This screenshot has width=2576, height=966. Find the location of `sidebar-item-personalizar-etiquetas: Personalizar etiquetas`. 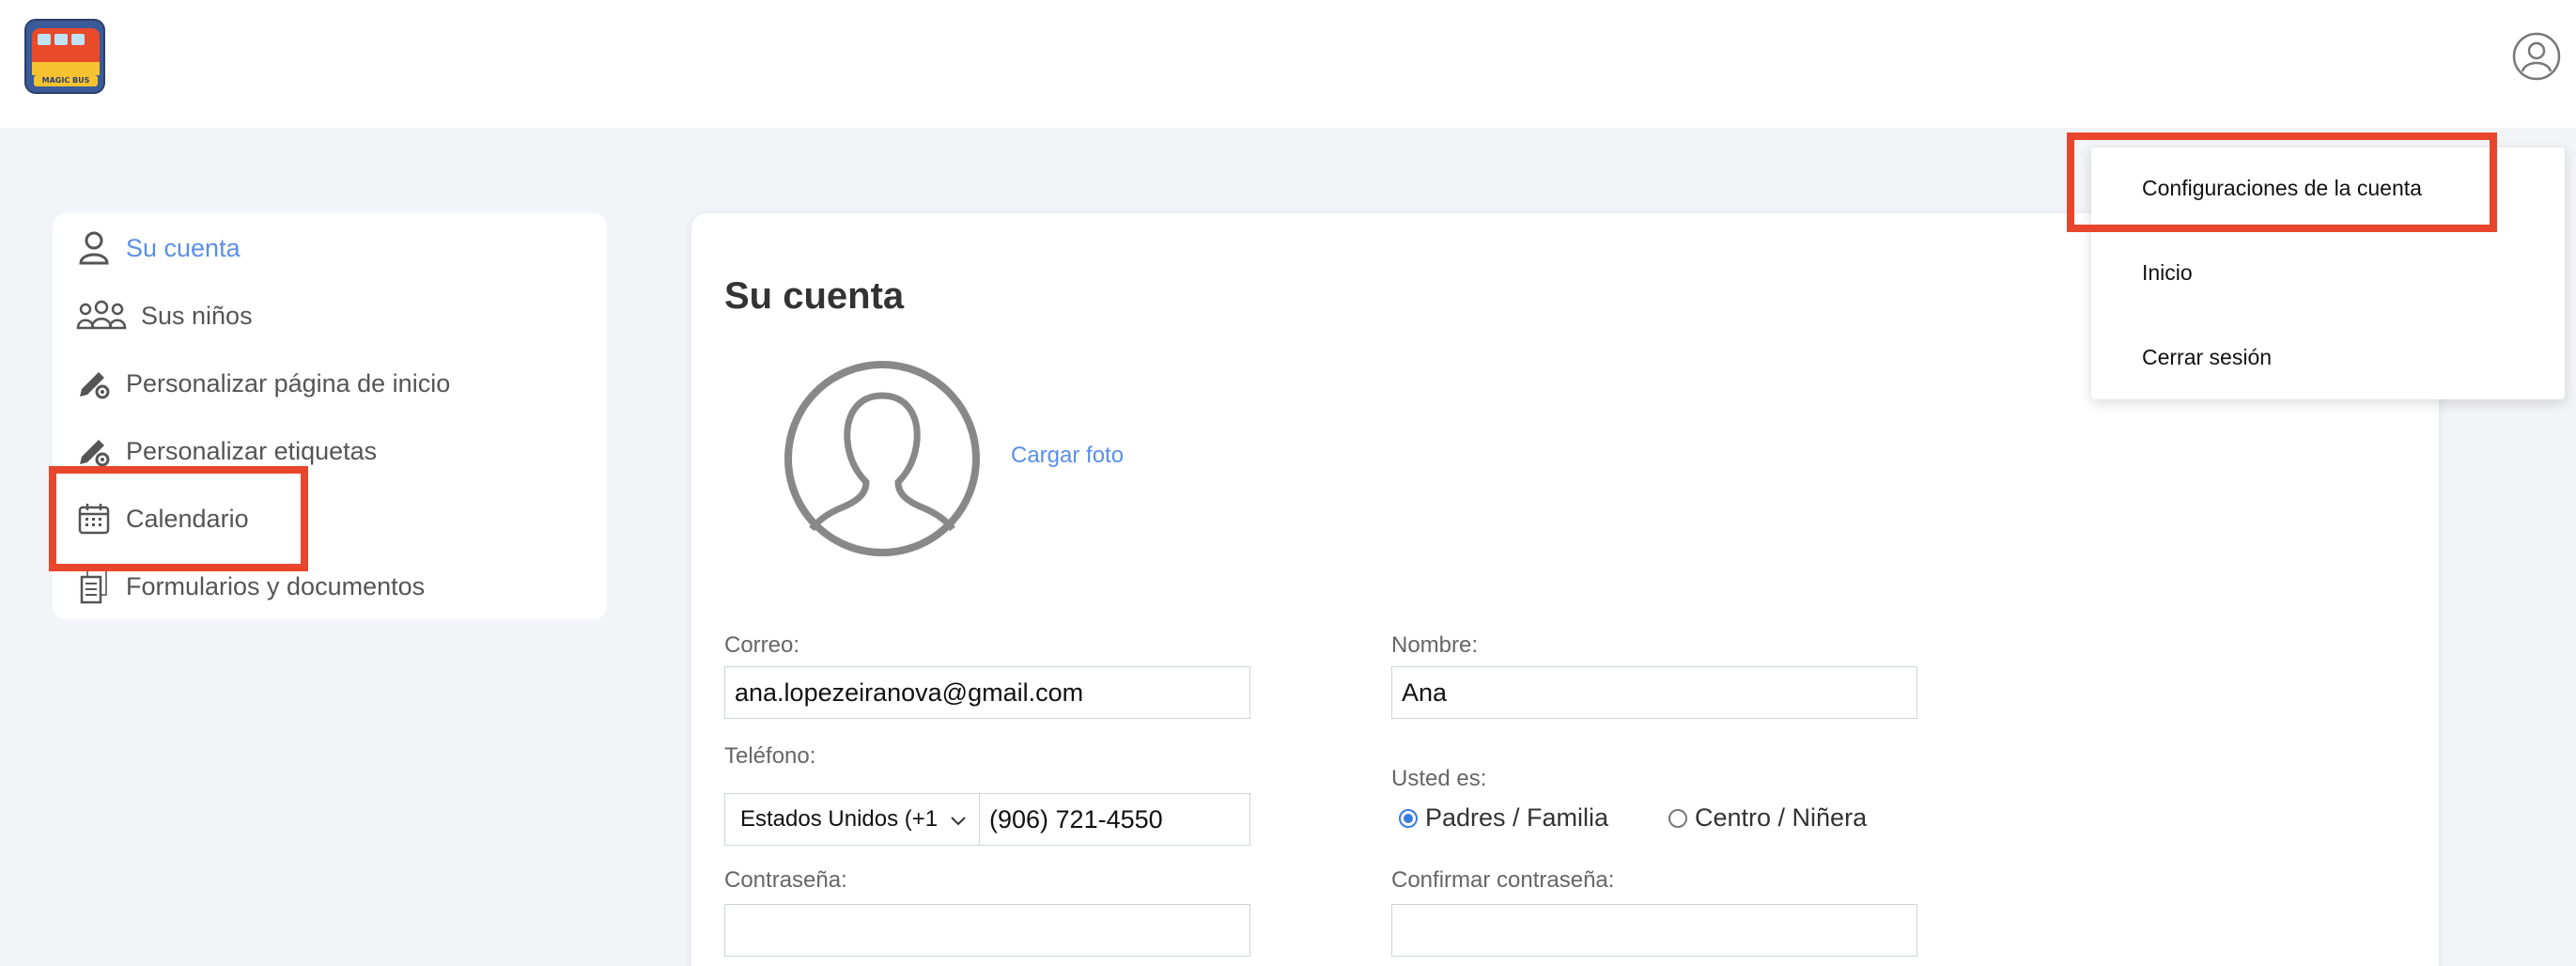

sidebar-item-personalizar-etiquetas: Personalizar etiquetas is located at coordinates (226, 451).